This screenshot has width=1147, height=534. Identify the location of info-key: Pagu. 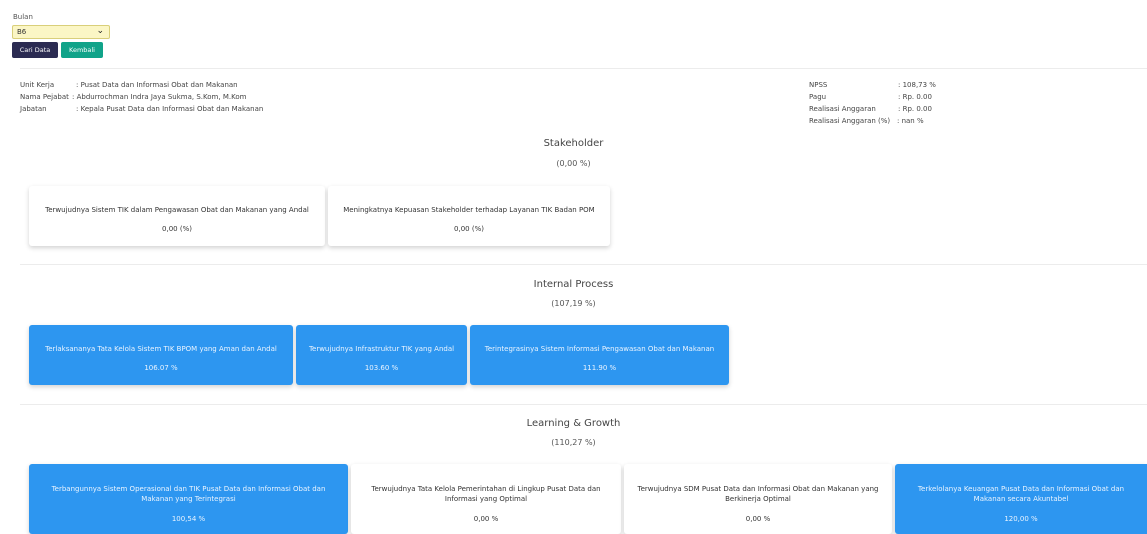
(818, 97).